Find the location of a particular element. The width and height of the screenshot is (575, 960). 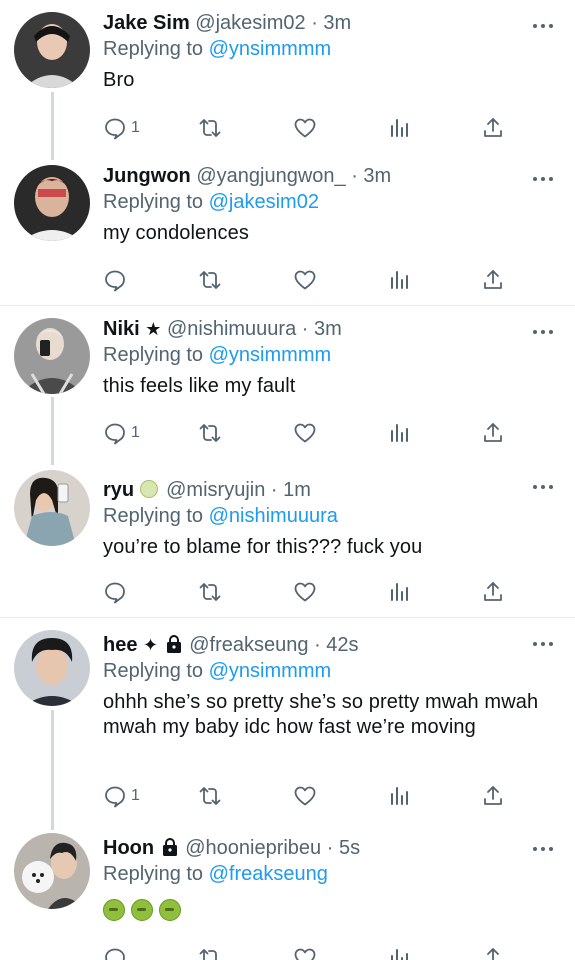

replying-to: Replying to @ynsimmmm is located at coordinates (330, 355).